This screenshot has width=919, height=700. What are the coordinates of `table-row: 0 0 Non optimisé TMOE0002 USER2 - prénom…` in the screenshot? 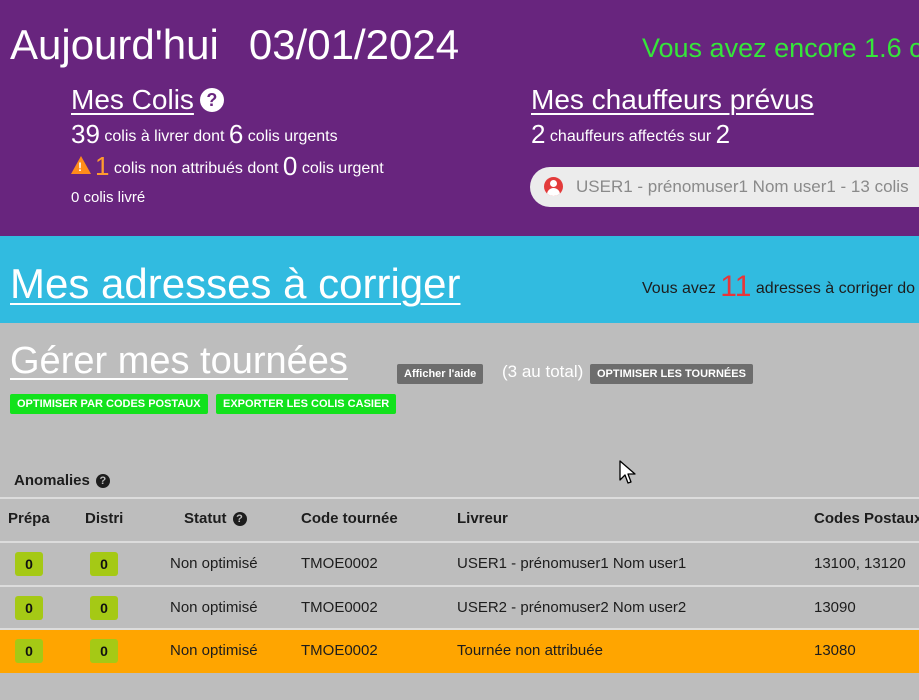 It's located at (459, 608).